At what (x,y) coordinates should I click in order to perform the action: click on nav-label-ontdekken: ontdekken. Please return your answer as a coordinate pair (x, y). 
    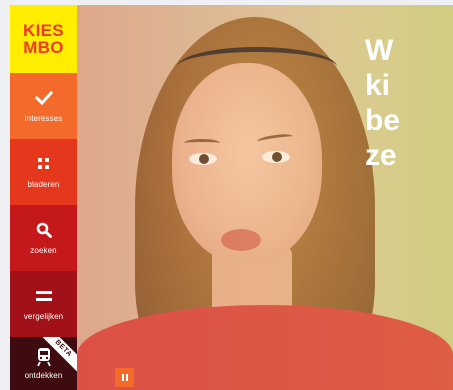
    Looking at the image, I should click on (43, 375).